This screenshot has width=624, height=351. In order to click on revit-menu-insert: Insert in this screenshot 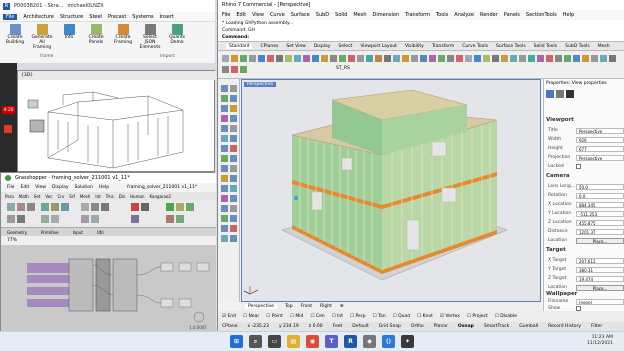, I will do `click(167, 17)`.